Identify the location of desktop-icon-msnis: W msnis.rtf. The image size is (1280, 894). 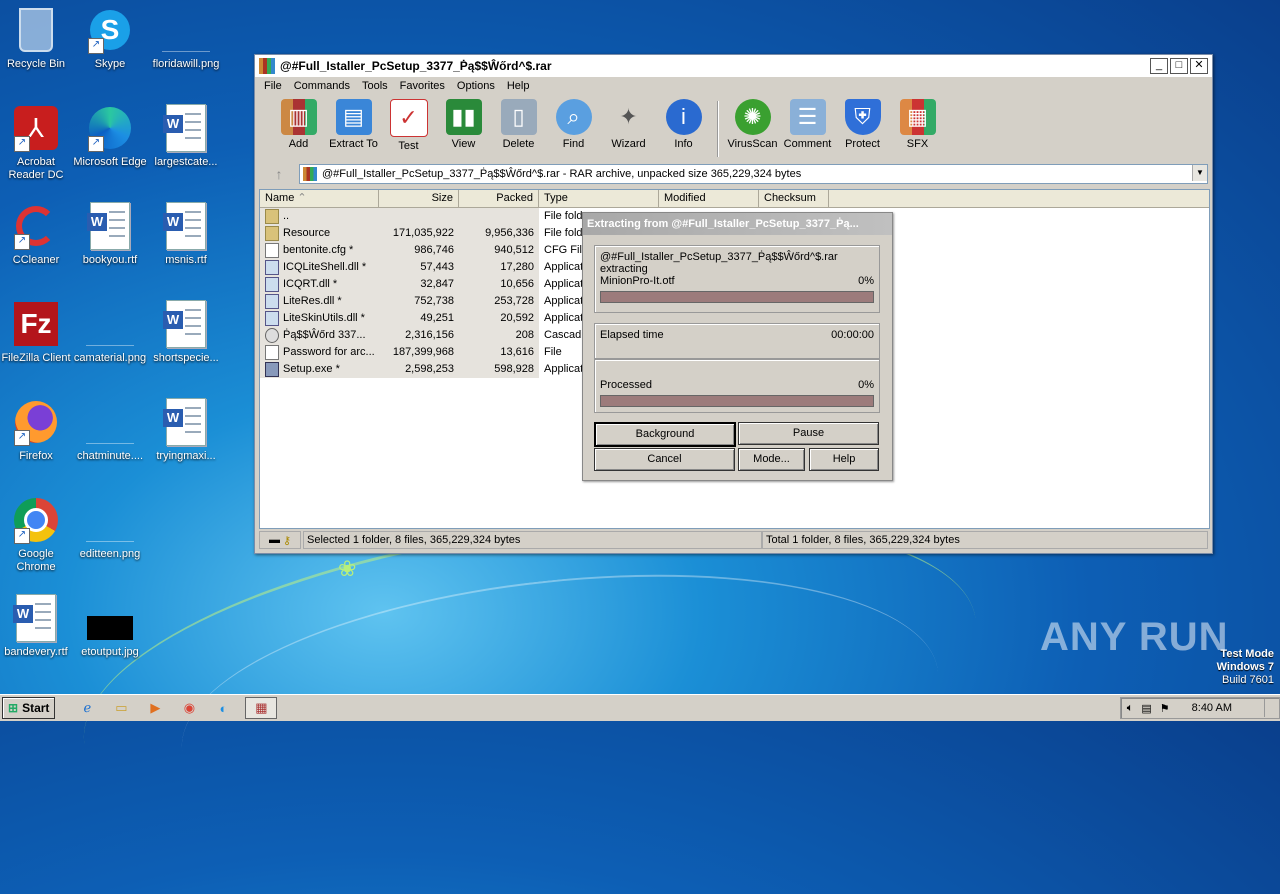
(186, 234).